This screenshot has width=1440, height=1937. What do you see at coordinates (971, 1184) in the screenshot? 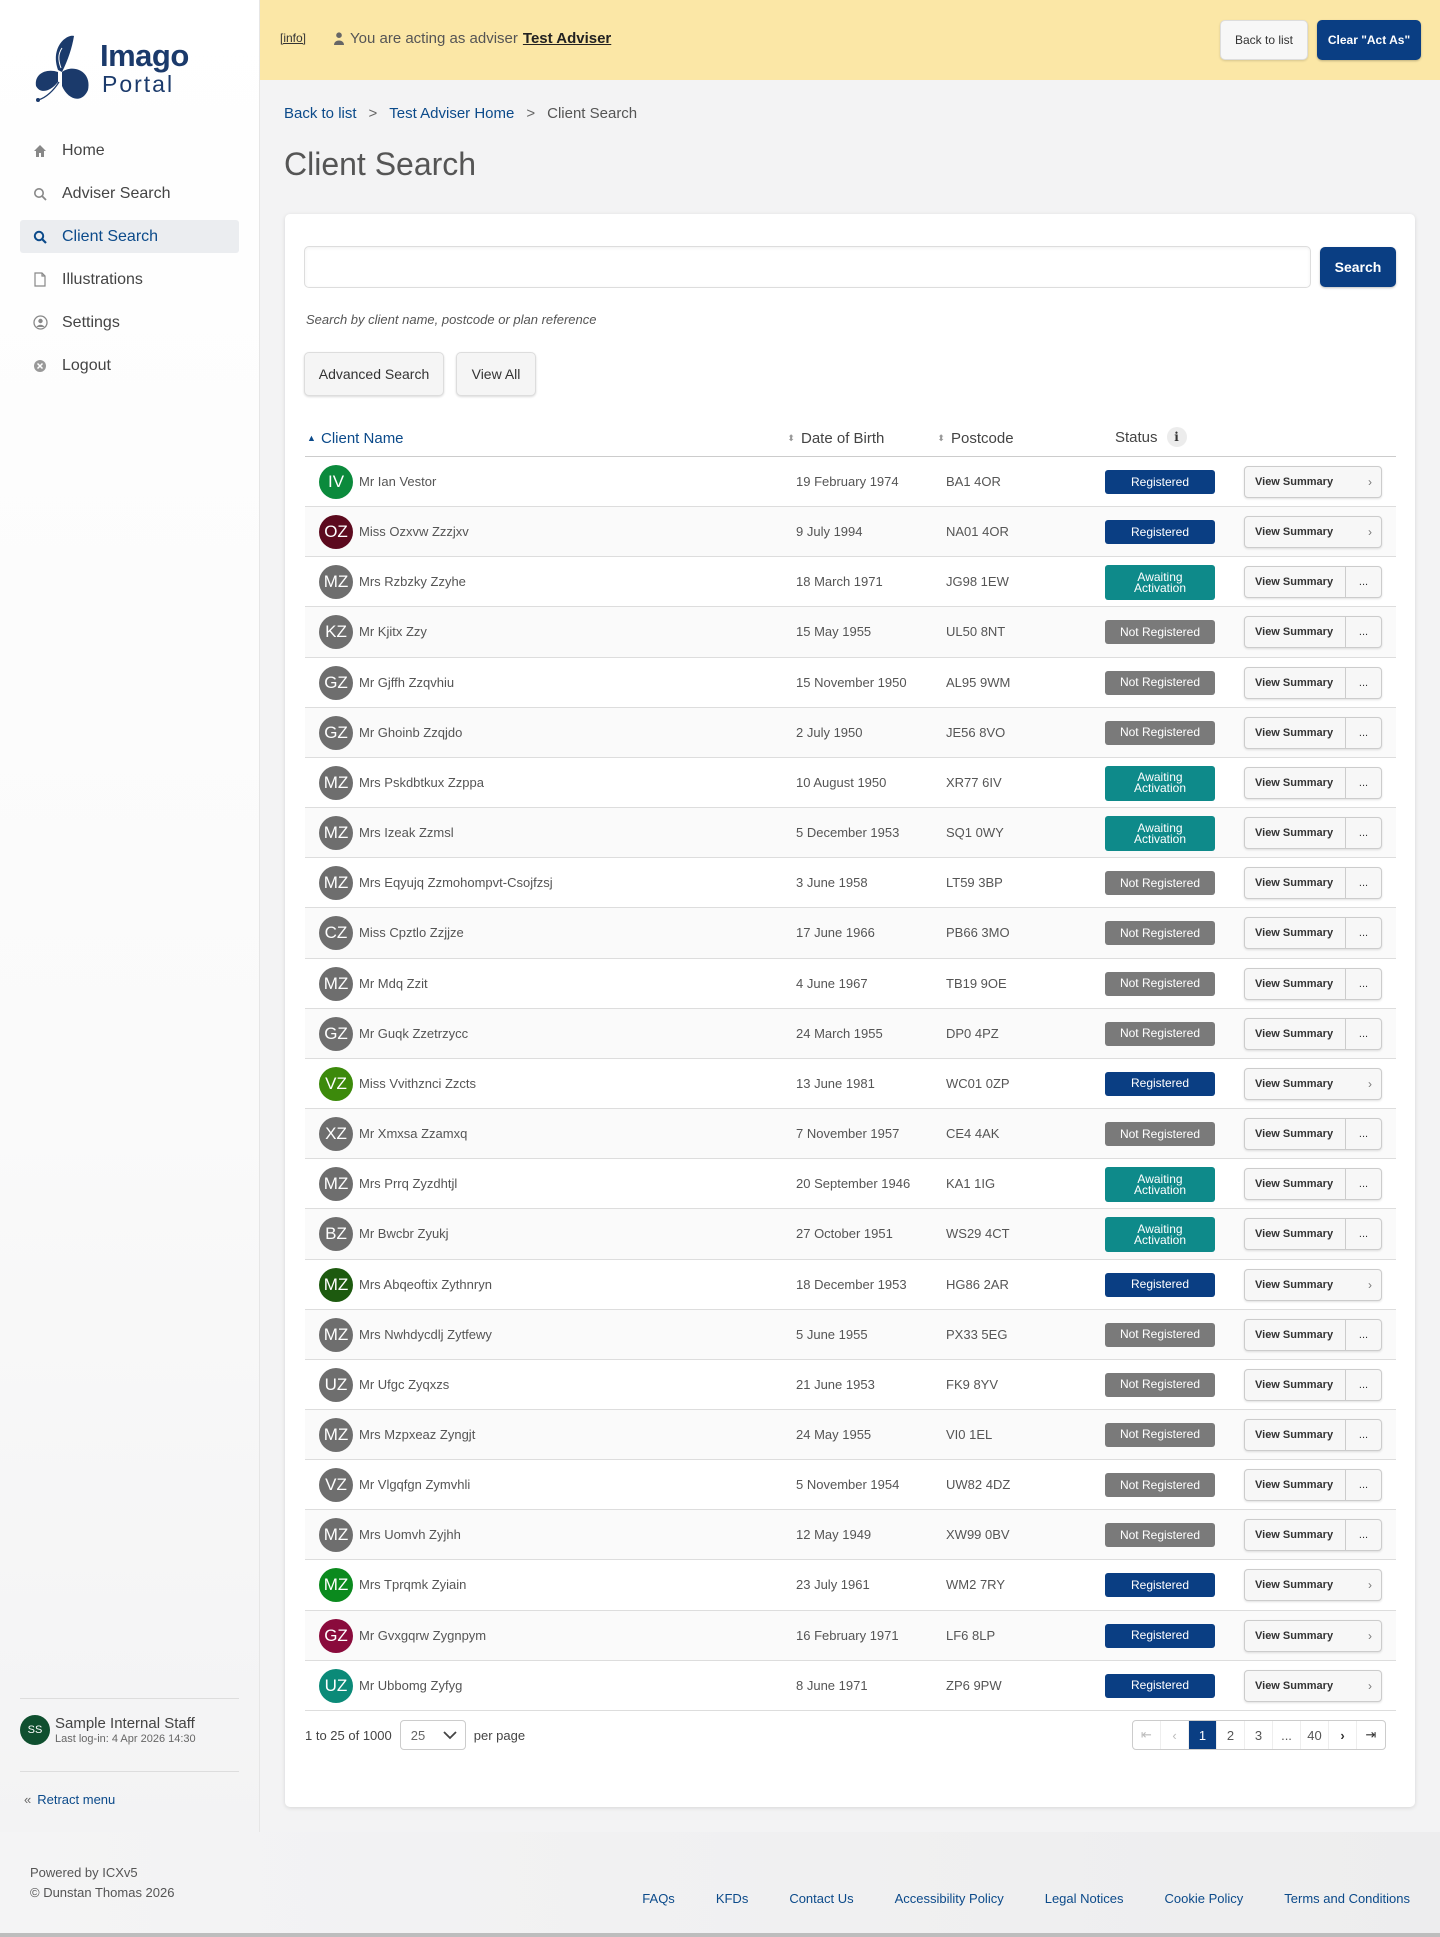
I see `client-postcode: KA1 1IG` at bounding box center [971, 1184].